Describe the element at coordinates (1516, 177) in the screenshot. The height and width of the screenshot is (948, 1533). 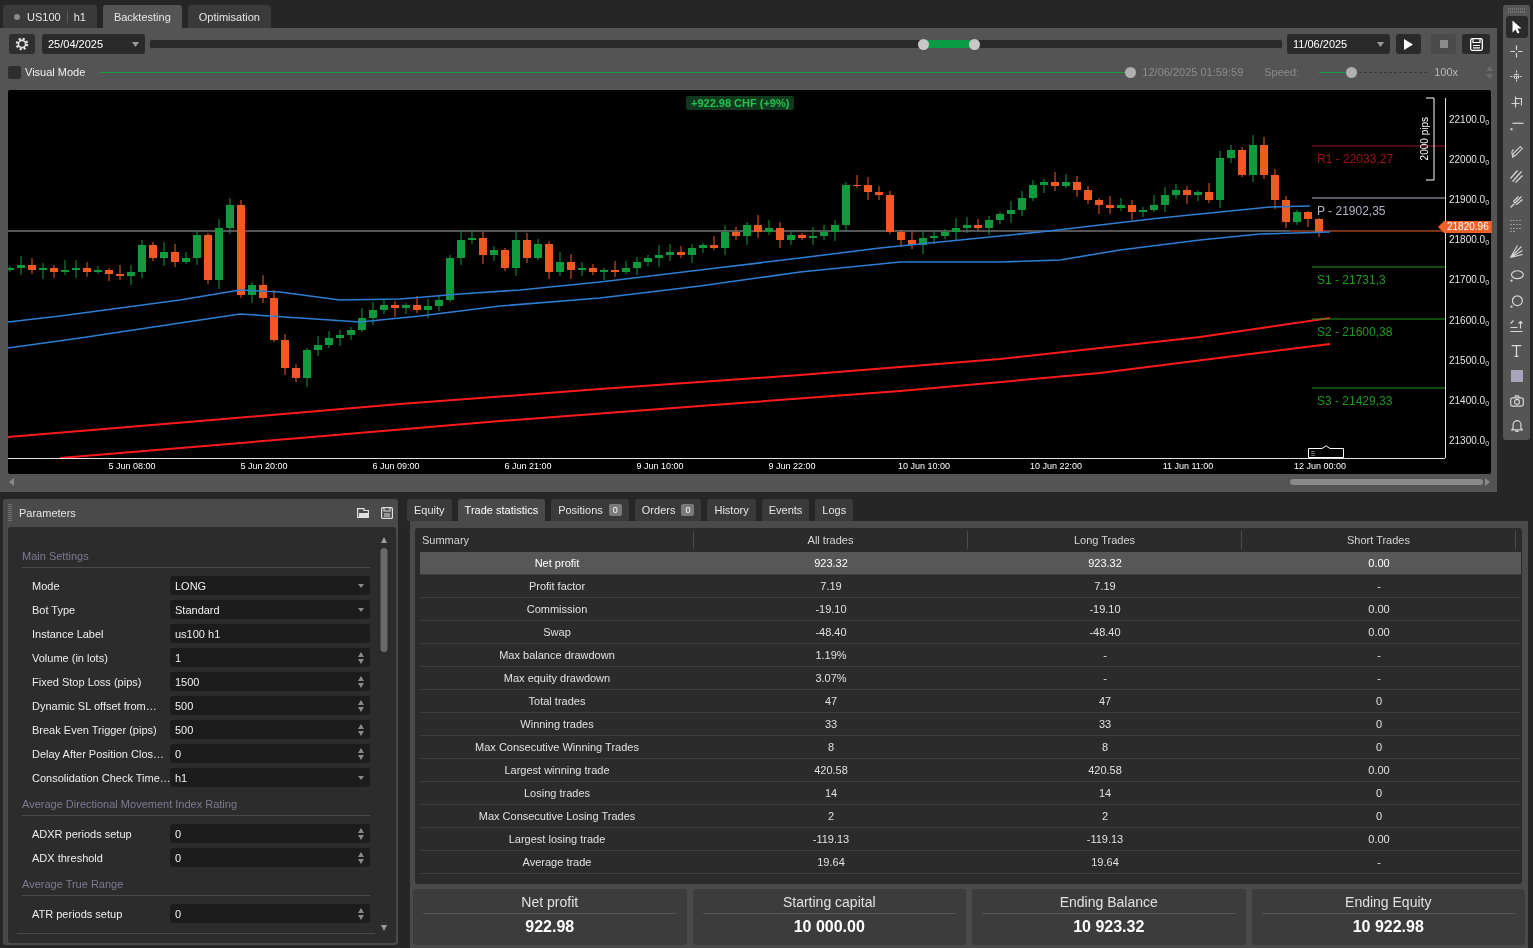
I see `parallel-lines-icon` at that location.